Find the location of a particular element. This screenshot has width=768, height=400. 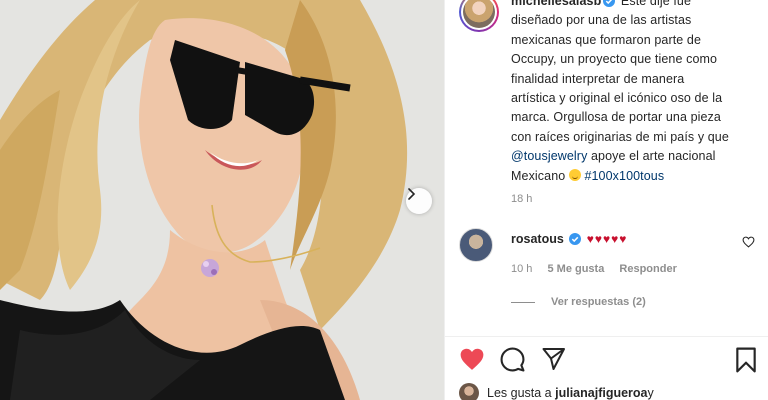

likes-prefix: Les gusta a is located at coordinates (519, 393).